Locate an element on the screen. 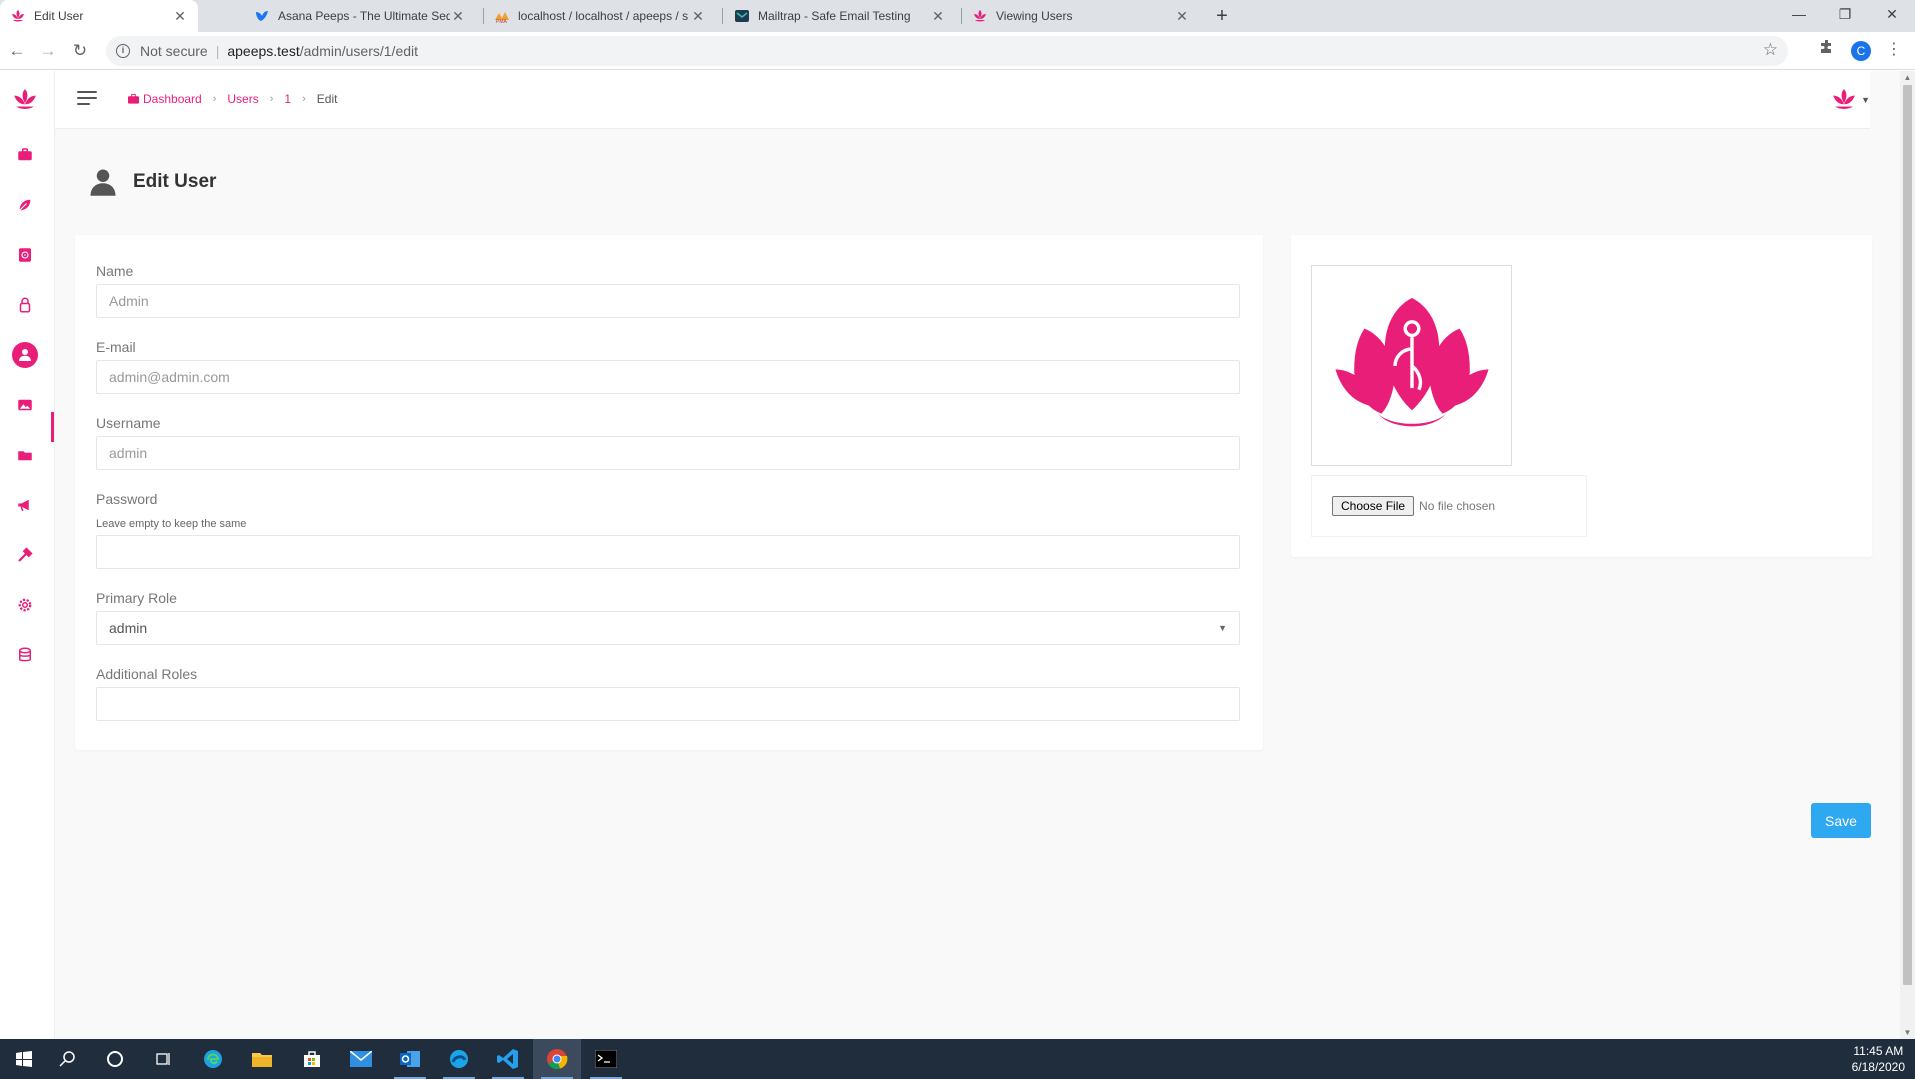 The width and height of the screenshot is (1915, 1079). bookmark-star-icon: ☆ is located at coordinates (1770, 50).